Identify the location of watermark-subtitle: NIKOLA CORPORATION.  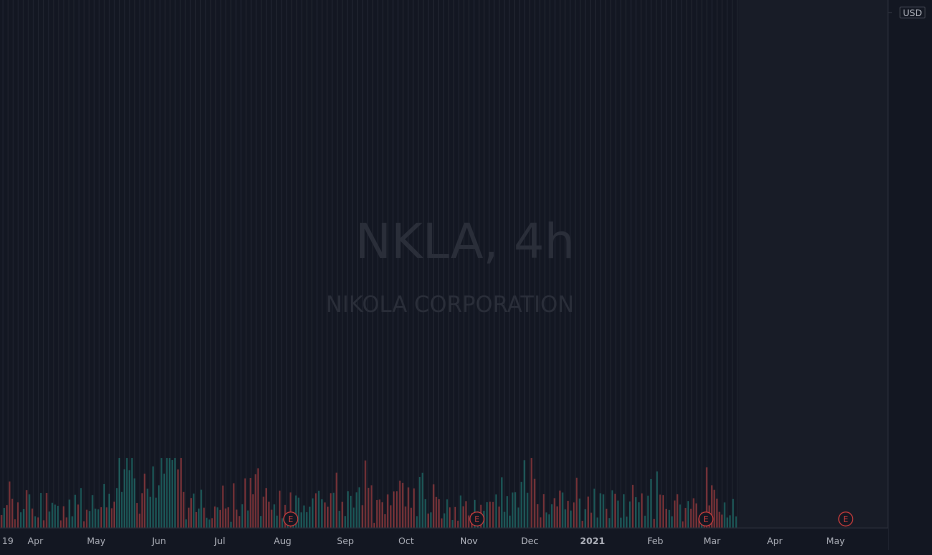
(450, 305).